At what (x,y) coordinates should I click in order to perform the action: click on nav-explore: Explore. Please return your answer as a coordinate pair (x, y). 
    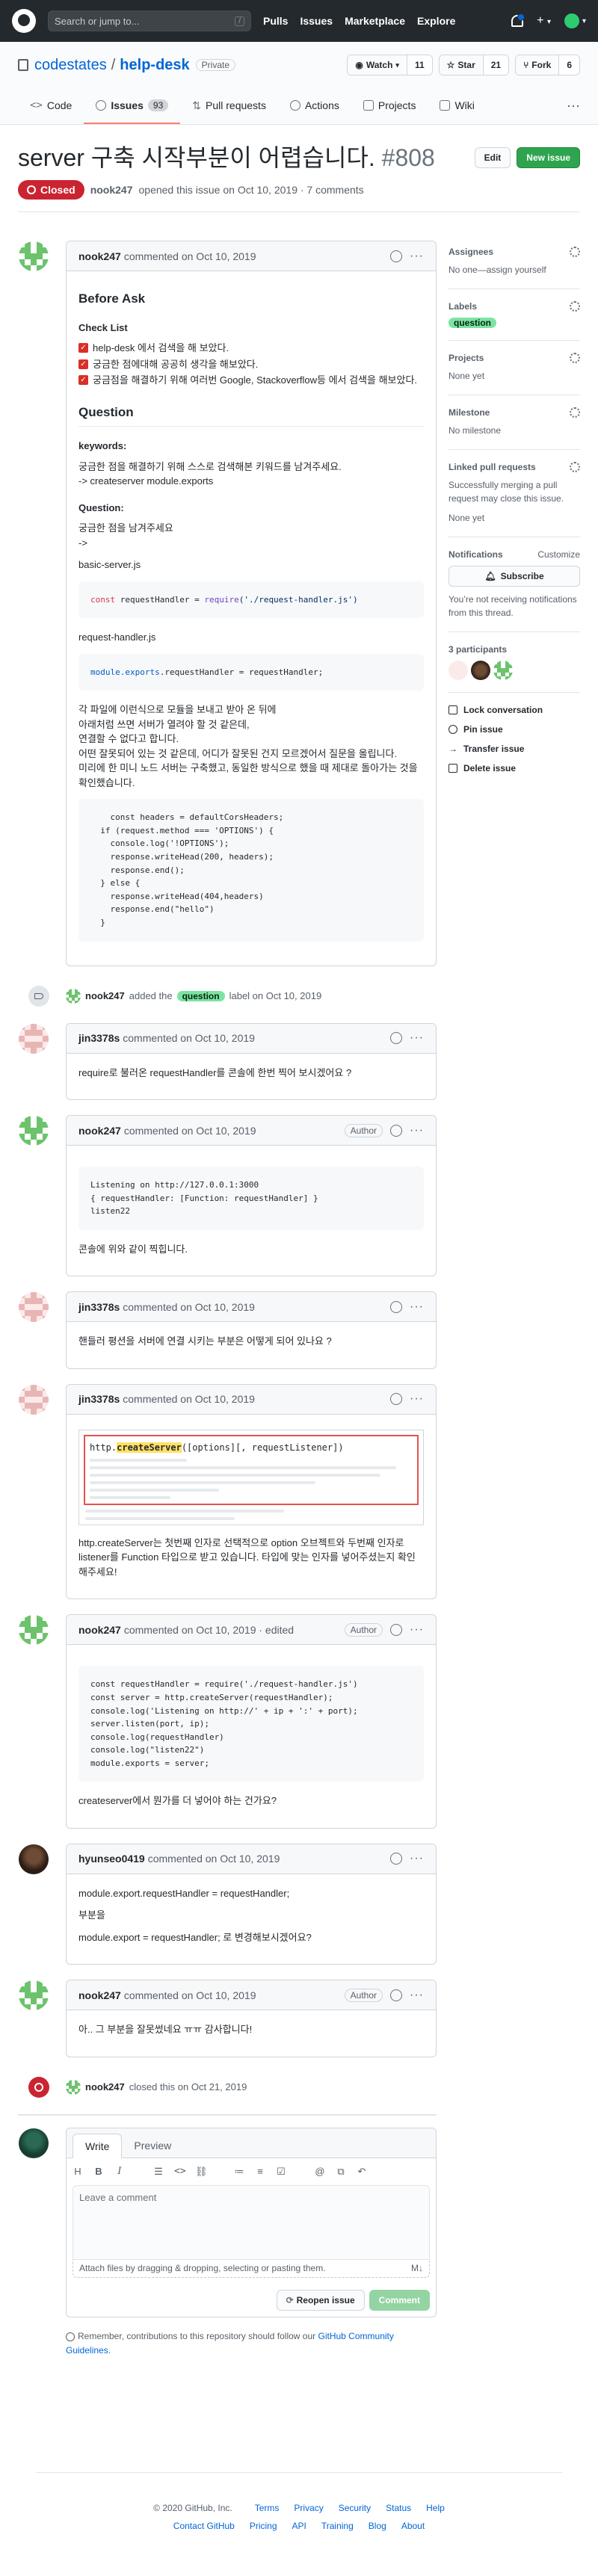
    Looking at the image, I should click on (436, 21).